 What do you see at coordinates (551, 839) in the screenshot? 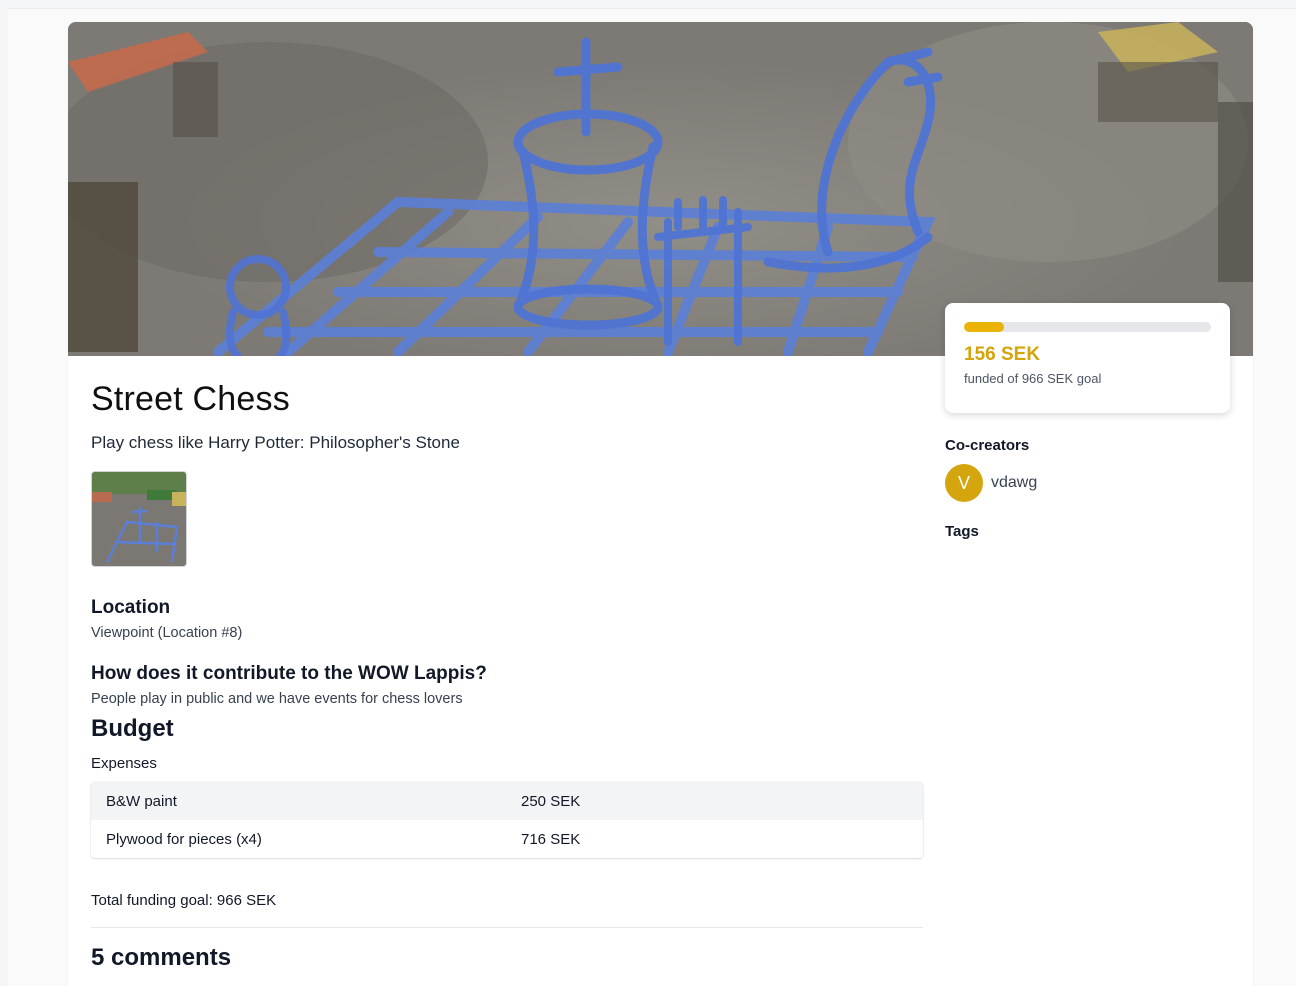
I see `expense-amount: 716 SEK` at bounding box center [551, 839].